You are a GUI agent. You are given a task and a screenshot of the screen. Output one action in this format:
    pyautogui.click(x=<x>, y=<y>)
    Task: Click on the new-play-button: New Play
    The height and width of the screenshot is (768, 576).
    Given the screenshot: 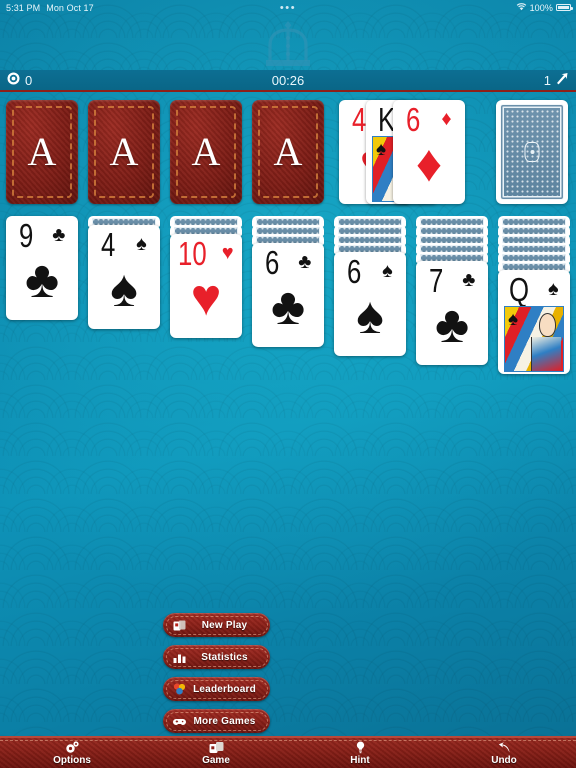 What is the action you would take?
    pyautogui.click(x=216, y=625)
    